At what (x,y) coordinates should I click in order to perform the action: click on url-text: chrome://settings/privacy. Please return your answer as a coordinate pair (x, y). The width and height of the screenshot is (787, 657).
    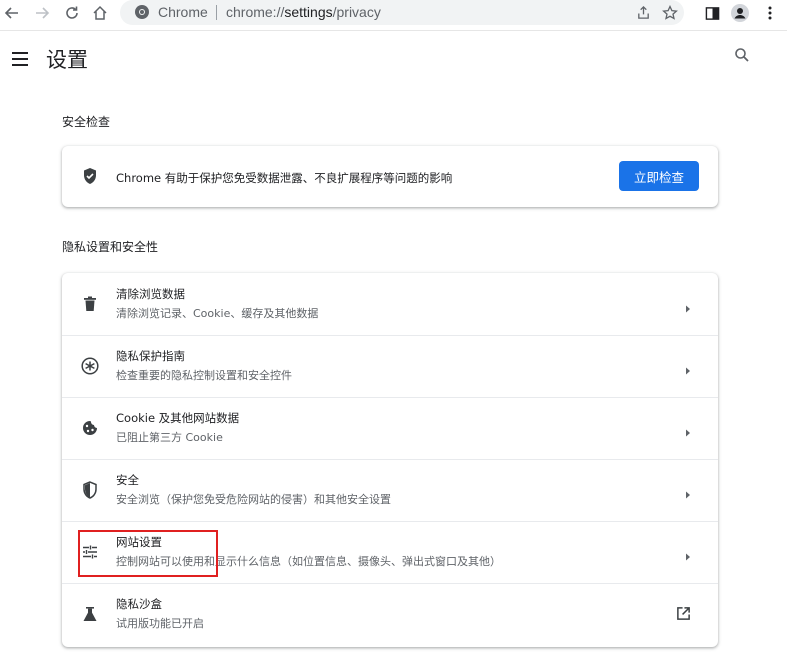
    Looking at the image, I should click on (303, 12).